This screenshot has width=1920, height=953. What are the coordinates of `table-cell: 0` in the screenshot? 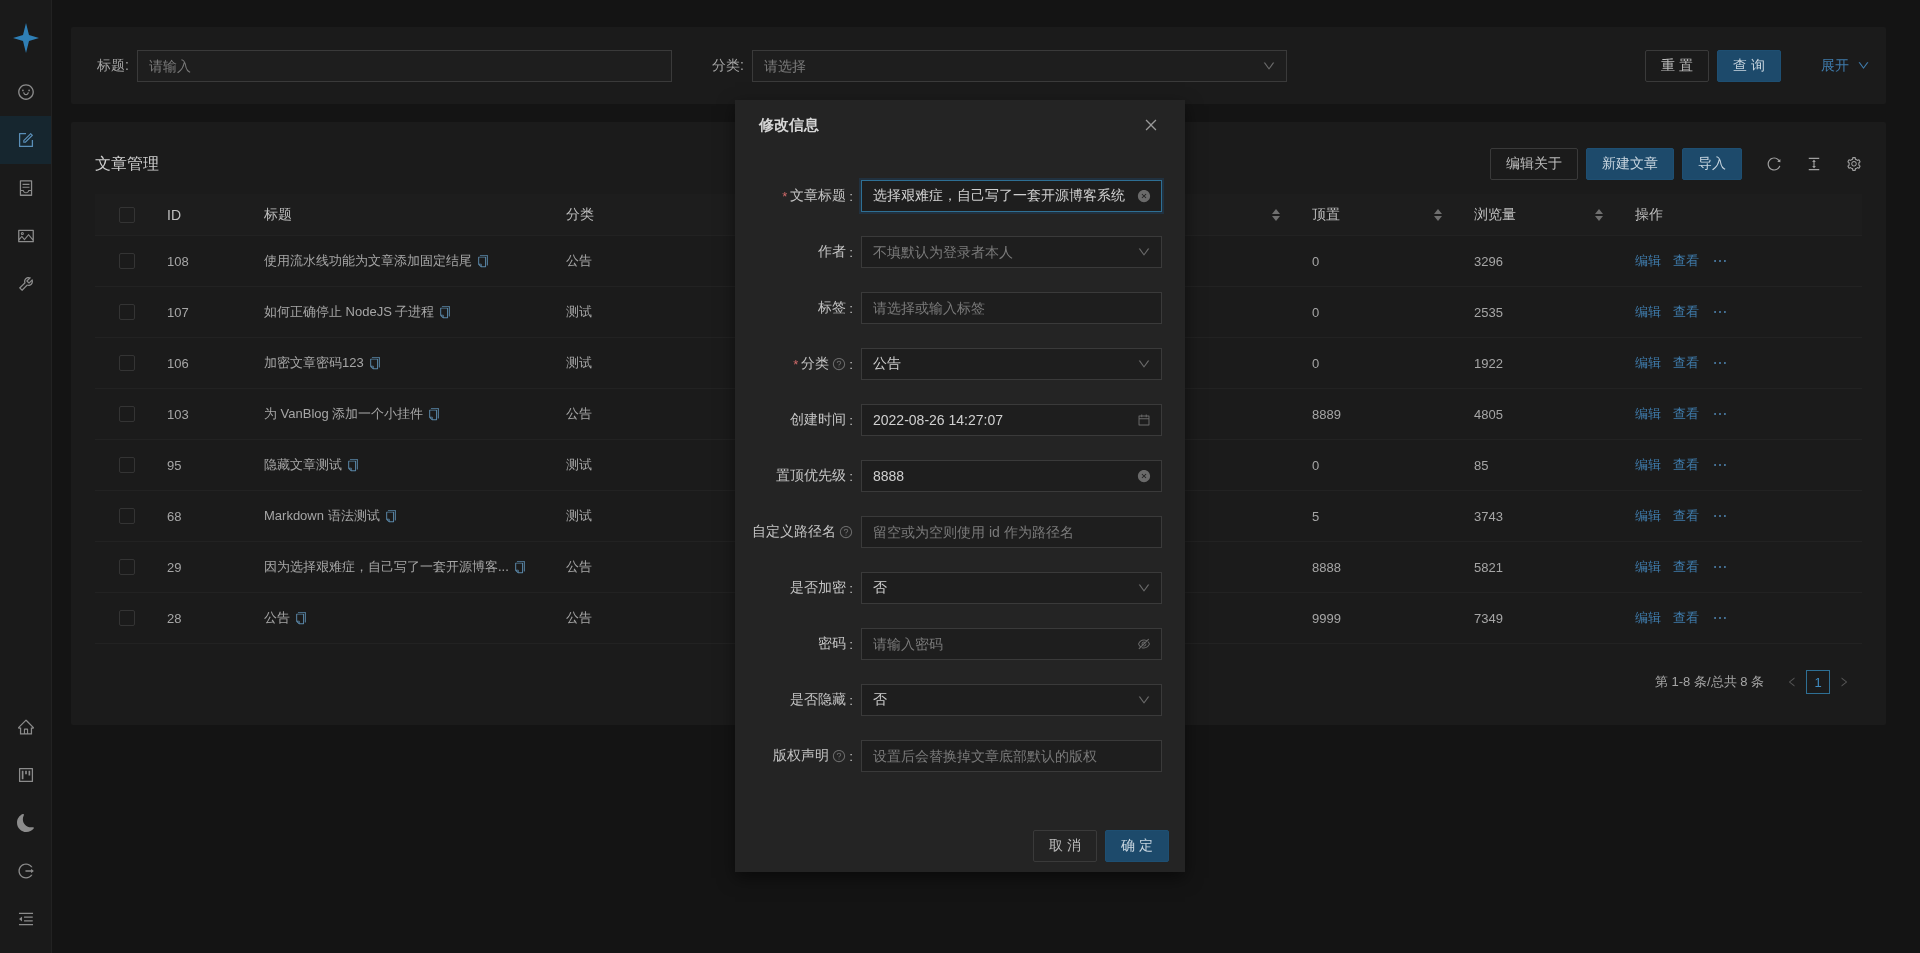 It's located at (1316, 363).